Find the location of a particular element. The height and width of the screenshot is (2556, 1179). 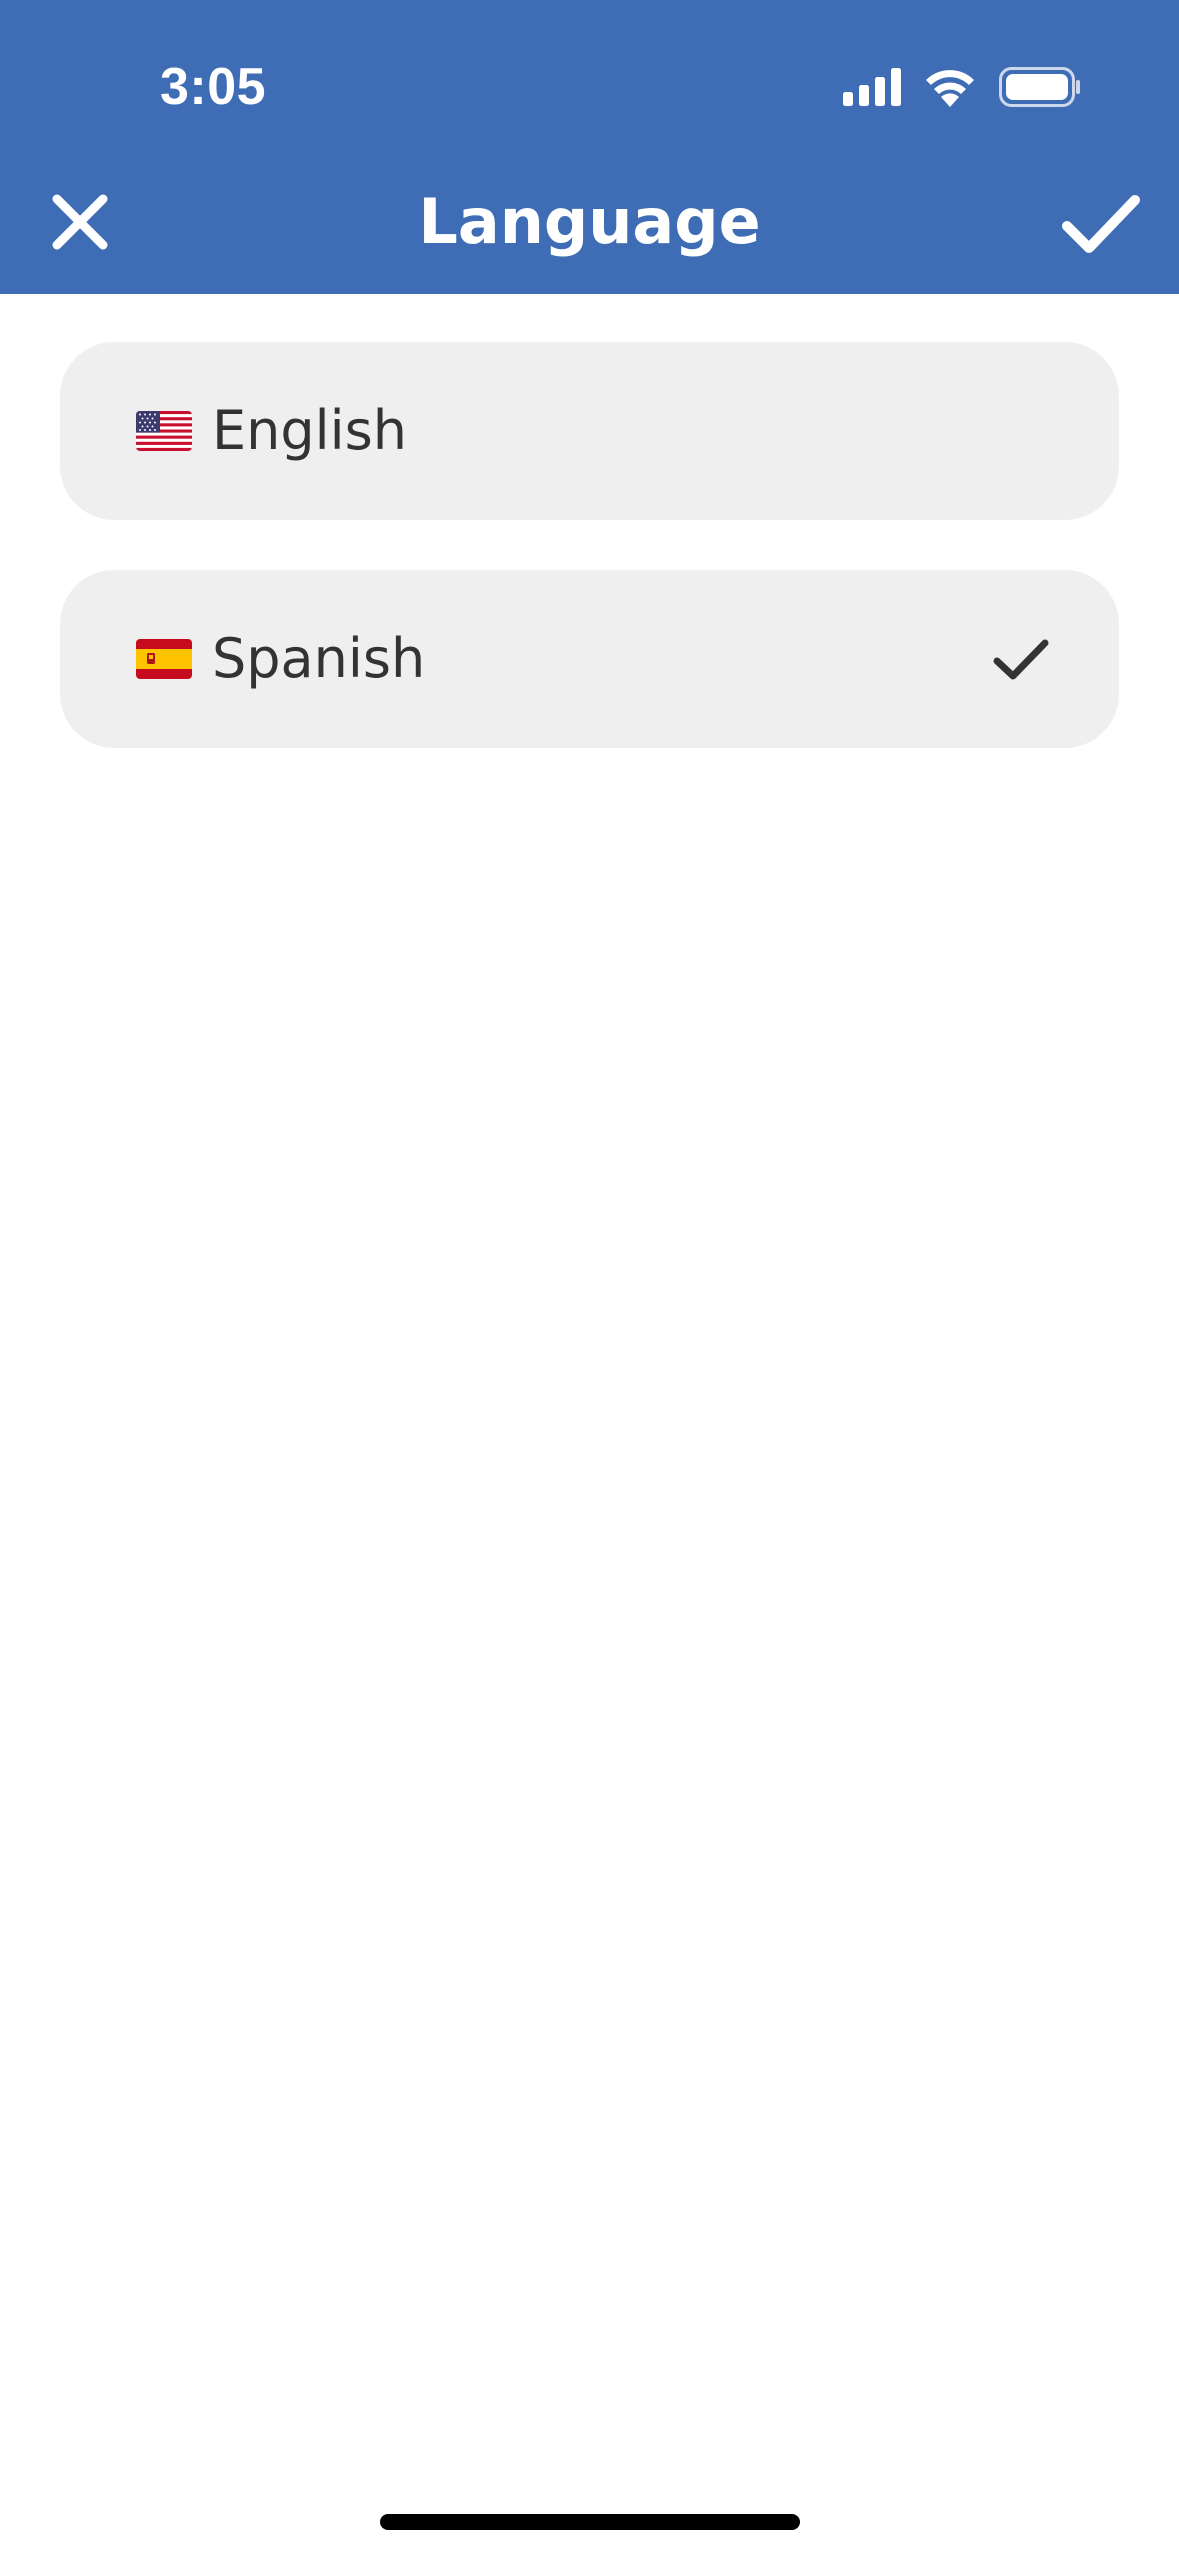

page-title: Language is located at coordinates (589, 221).